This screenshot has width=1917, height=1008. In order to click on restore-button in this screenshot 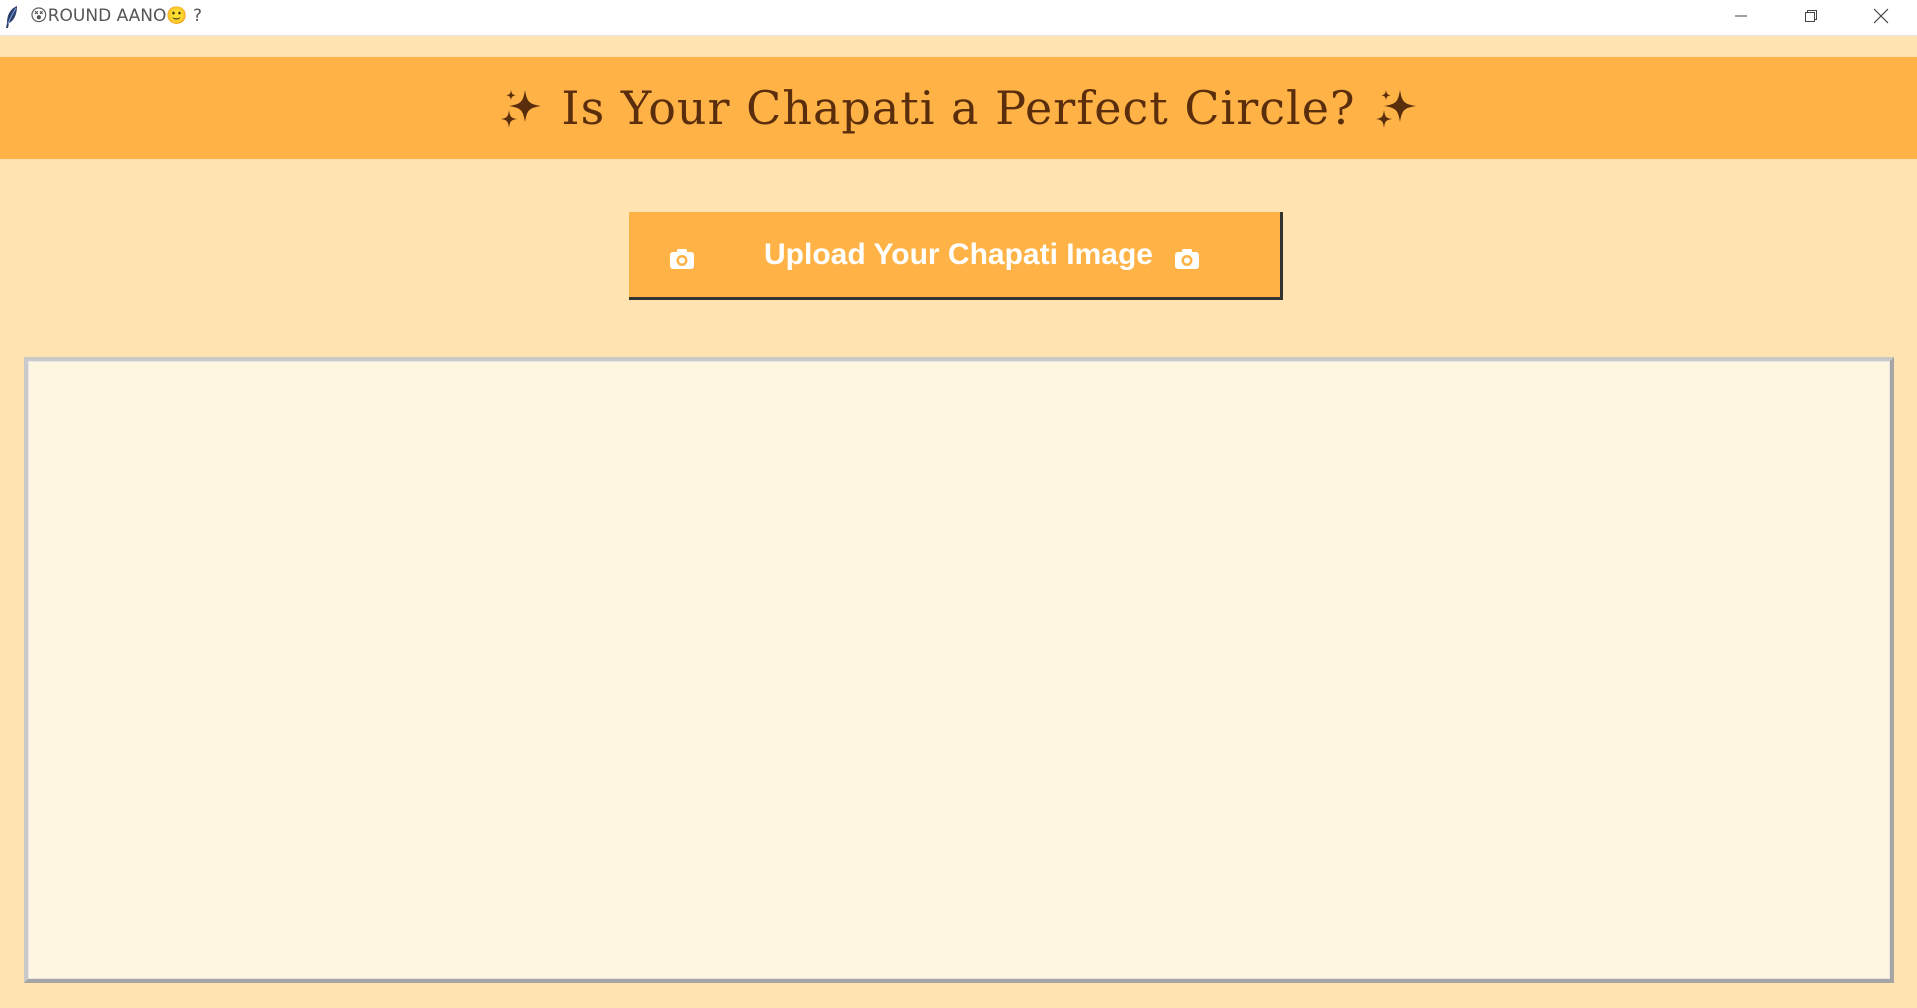, I will do `click(1811, 17)`.